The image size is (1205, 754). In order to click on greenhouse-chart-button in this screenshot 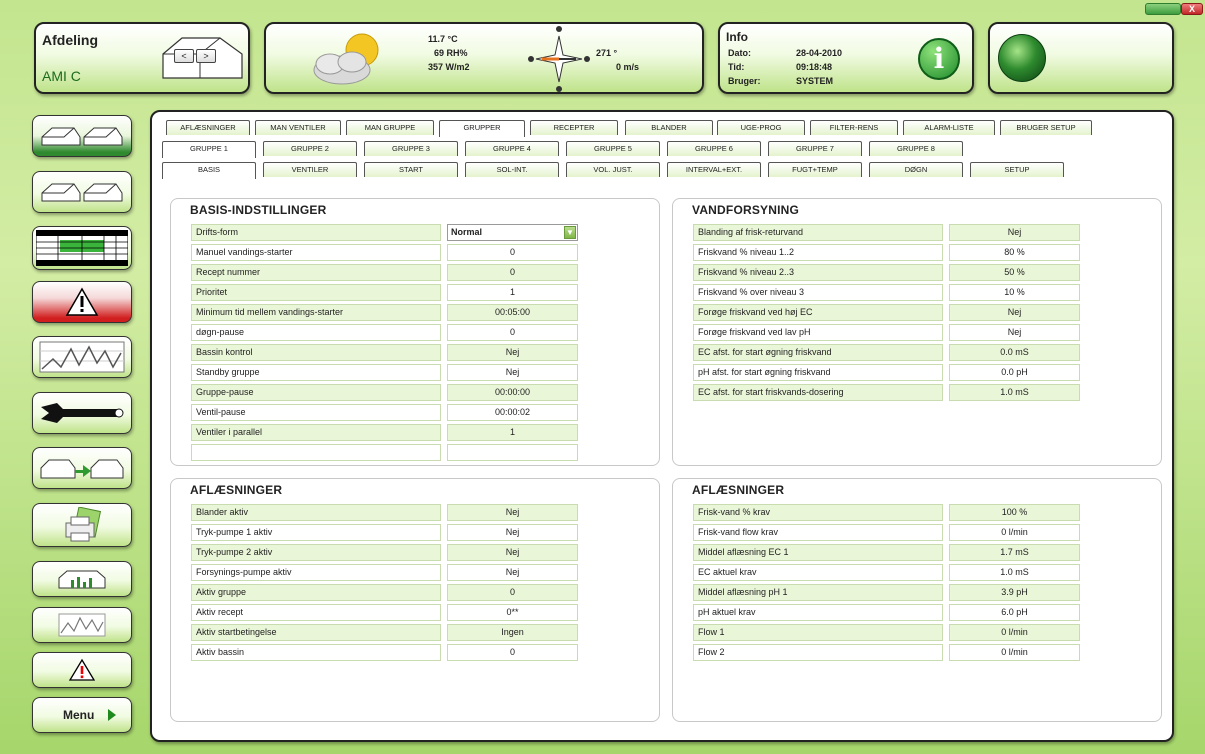, I will do `click(82, 579)`.